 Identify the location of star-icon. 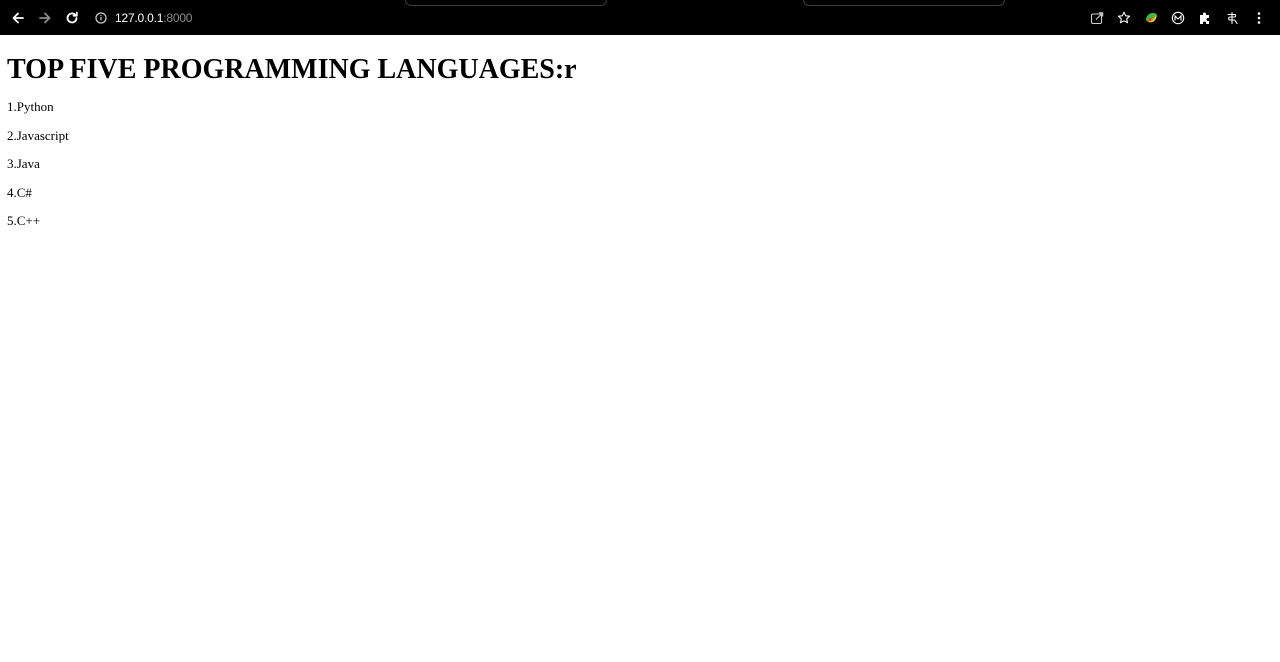
(1123, 17).